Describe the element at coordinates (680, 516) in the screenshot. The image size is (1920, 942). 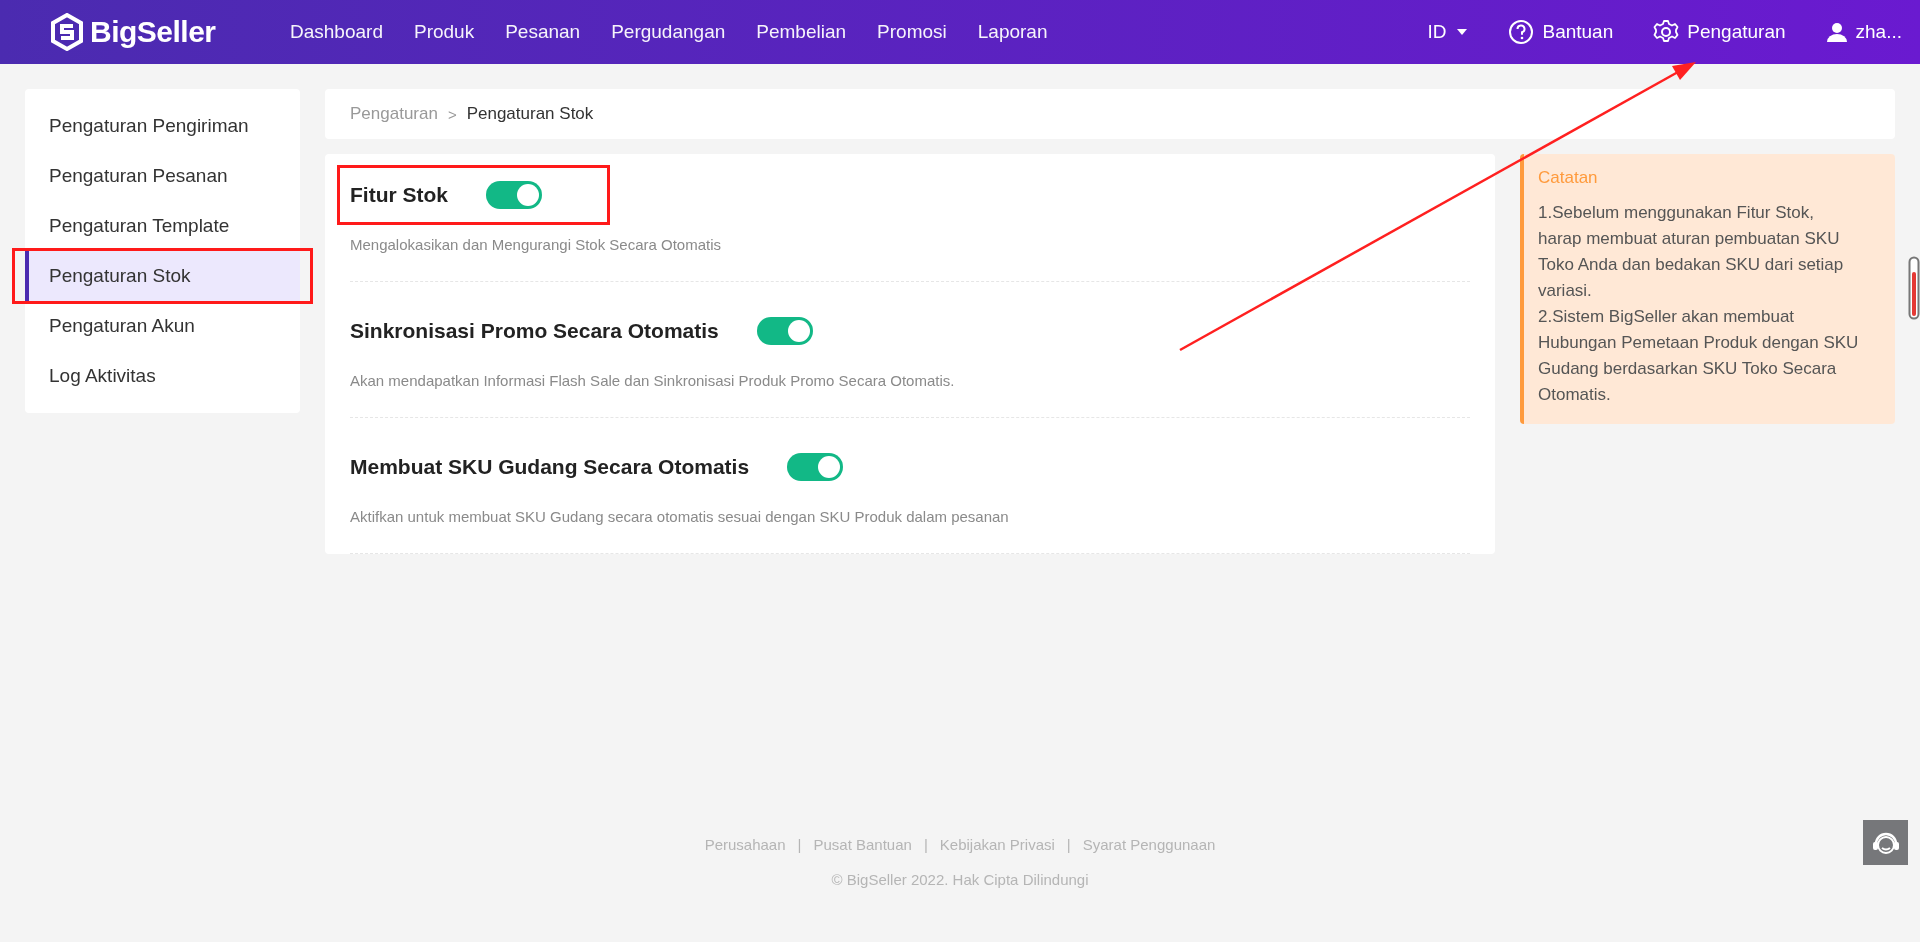
I see `setting-description: Aktifkan untuk membuat SKU Gudang secara otomatis sesuai dengan SKU Produk dalam pesanan` at that location.